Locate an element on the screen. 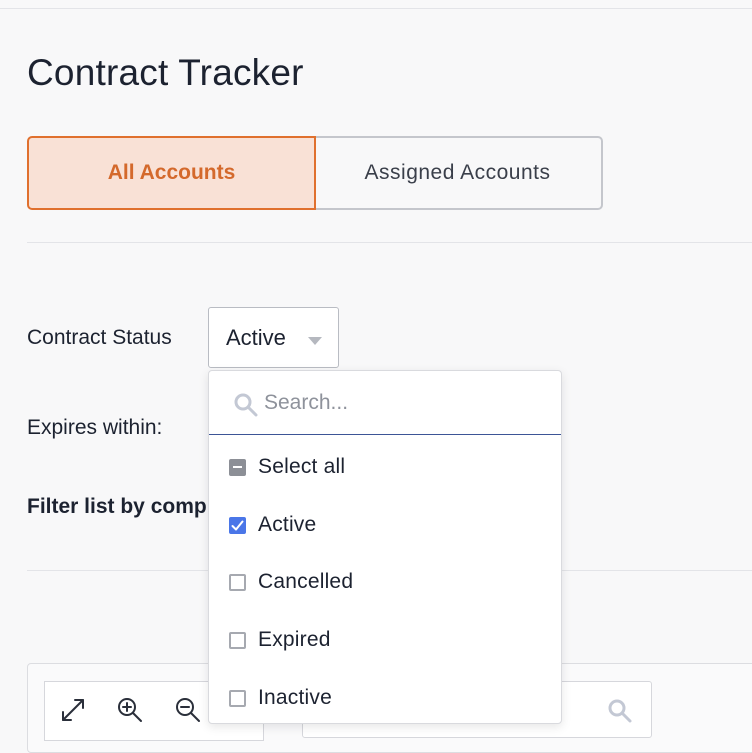  tab-assigned-accounts: Assigned Accounts is located at coordinates (458, 173).